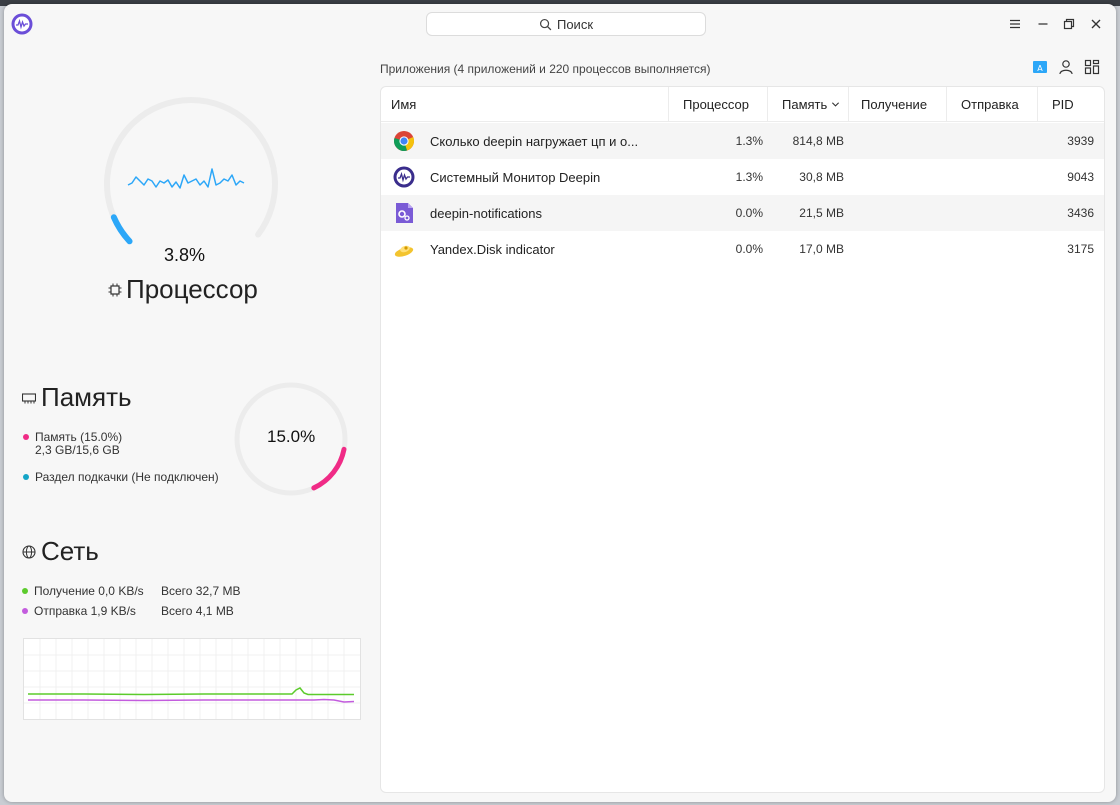 Image resolution: width=1120 pixels, height=805 pixels. I want to click on search-box: Поиск, so click(566, 24).